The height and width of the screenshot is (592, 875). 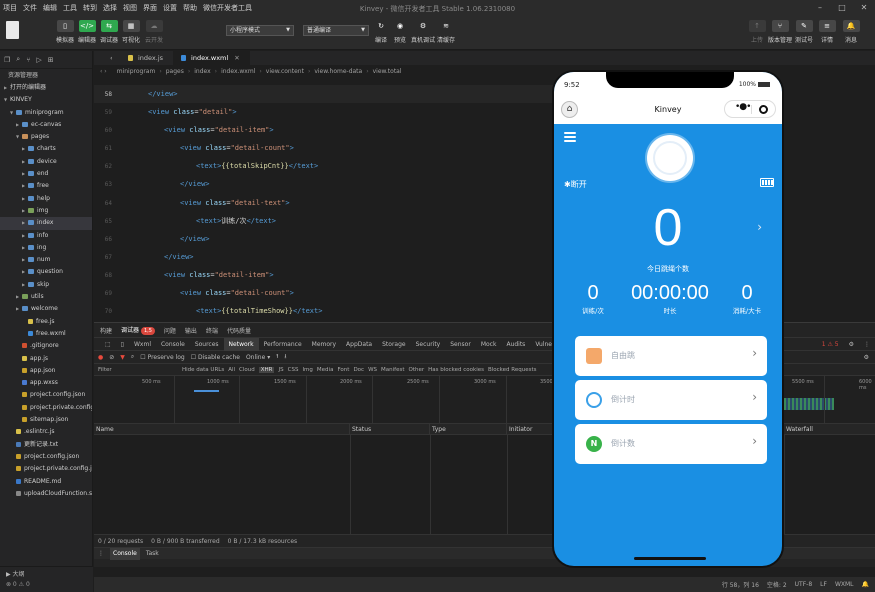 What do you see at coordinates (46, 162) in the screenshot?
I see `tree-item: ▶ device` at bounding box center [46, 162].